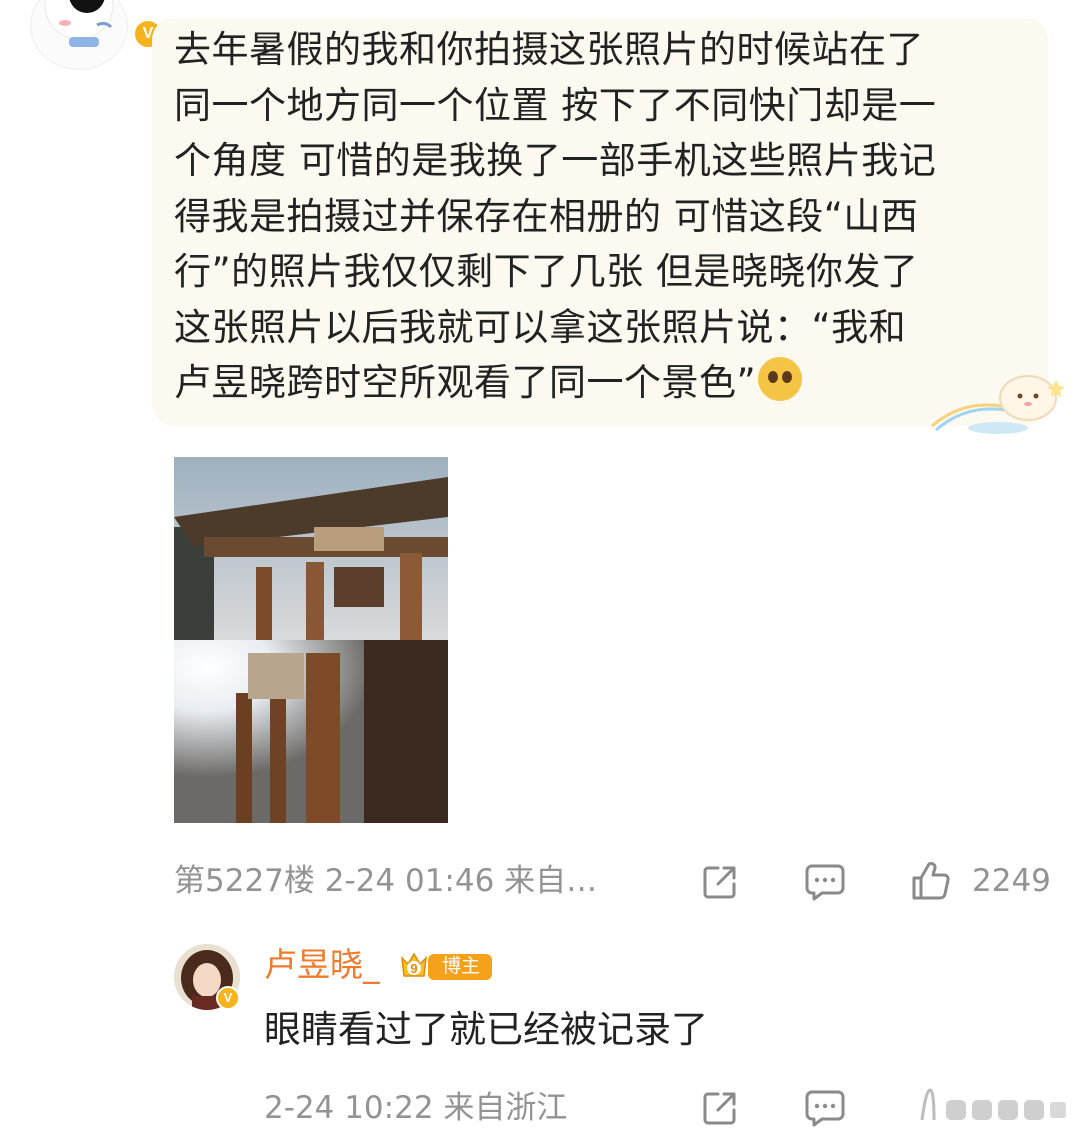 The height and width of the screenshot is (1143, 1080). I want to click on comment-line: 同一个地方同一个位置 按下了不同快门却是一, so click(555, 105).